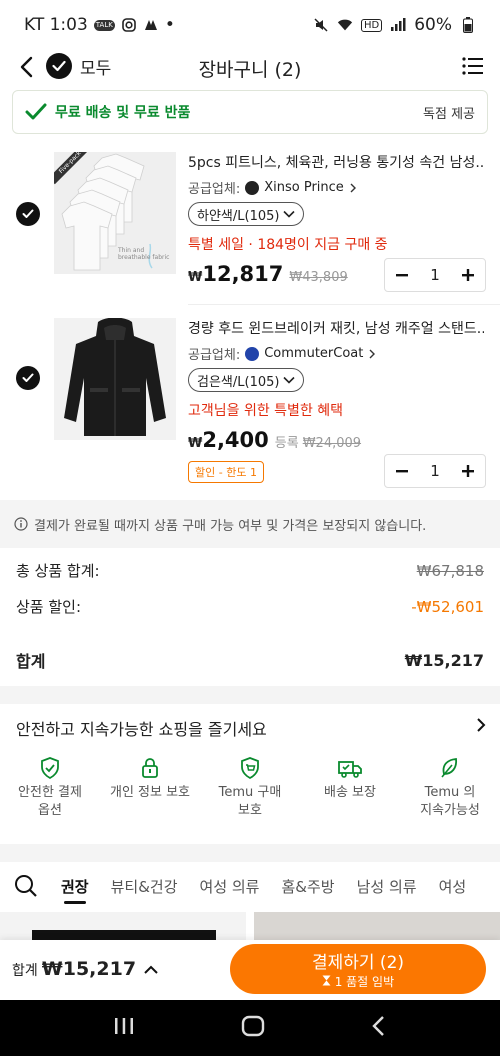 The width and height of the screenshot is (500, 1056). I want to click on instagram-icon, so click(129, 25).